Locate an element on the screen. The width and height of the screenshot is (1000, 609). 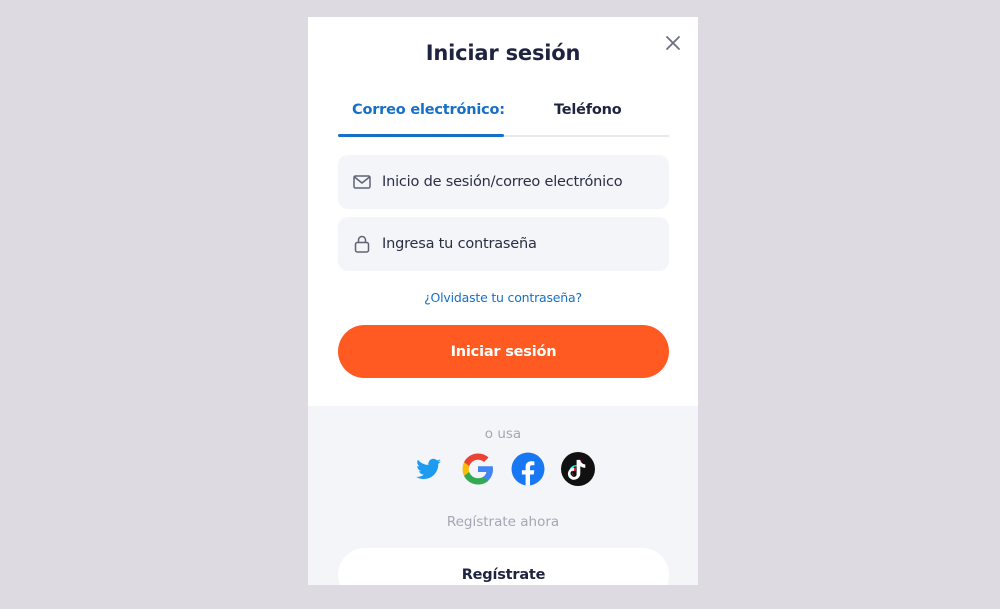
twitter-icon is located at coordinates (428, 469).